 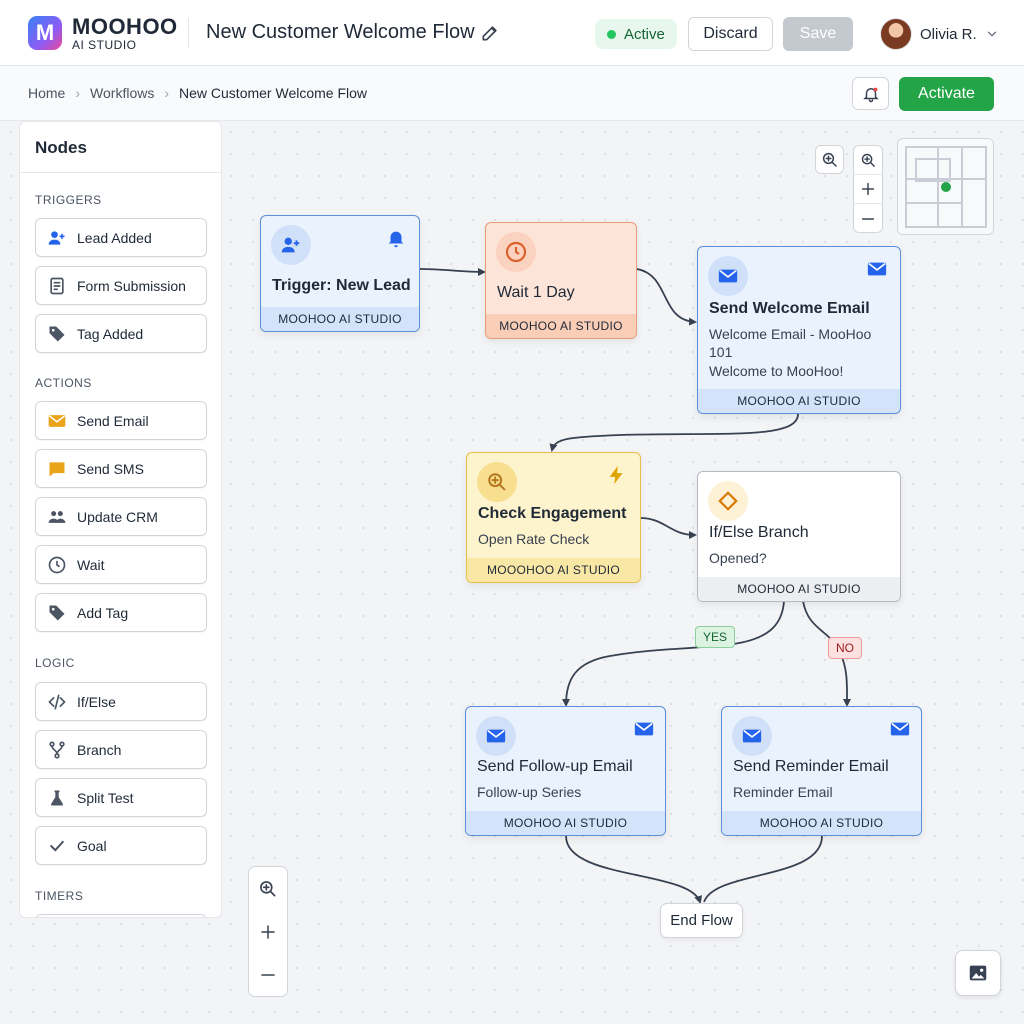 I want to click on sidebar-item-label: Wait, so click(x=91, y=564).